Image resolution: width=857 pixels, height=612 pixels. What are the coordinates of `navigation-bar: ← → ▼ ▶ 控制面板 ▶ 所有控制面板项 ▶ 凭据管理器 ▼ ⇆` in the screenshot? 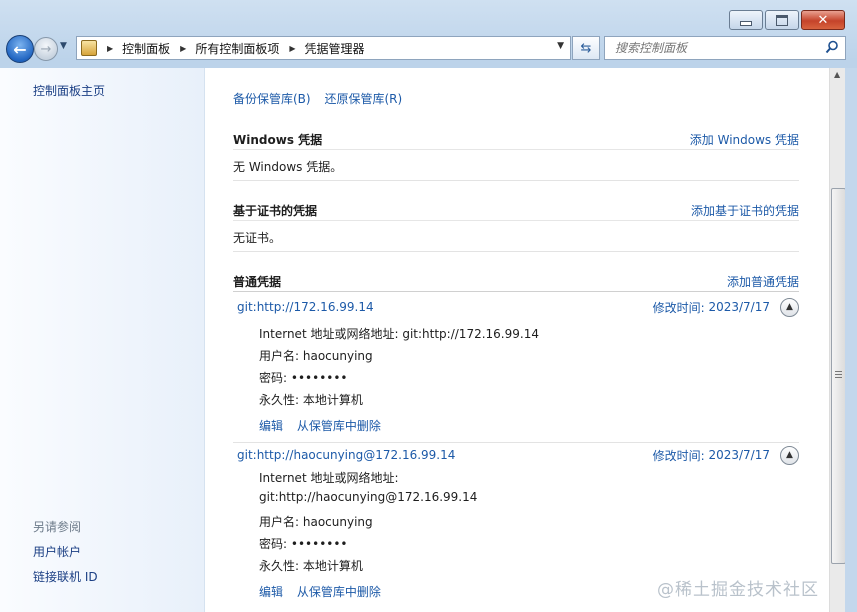 It's located at (428, 48).